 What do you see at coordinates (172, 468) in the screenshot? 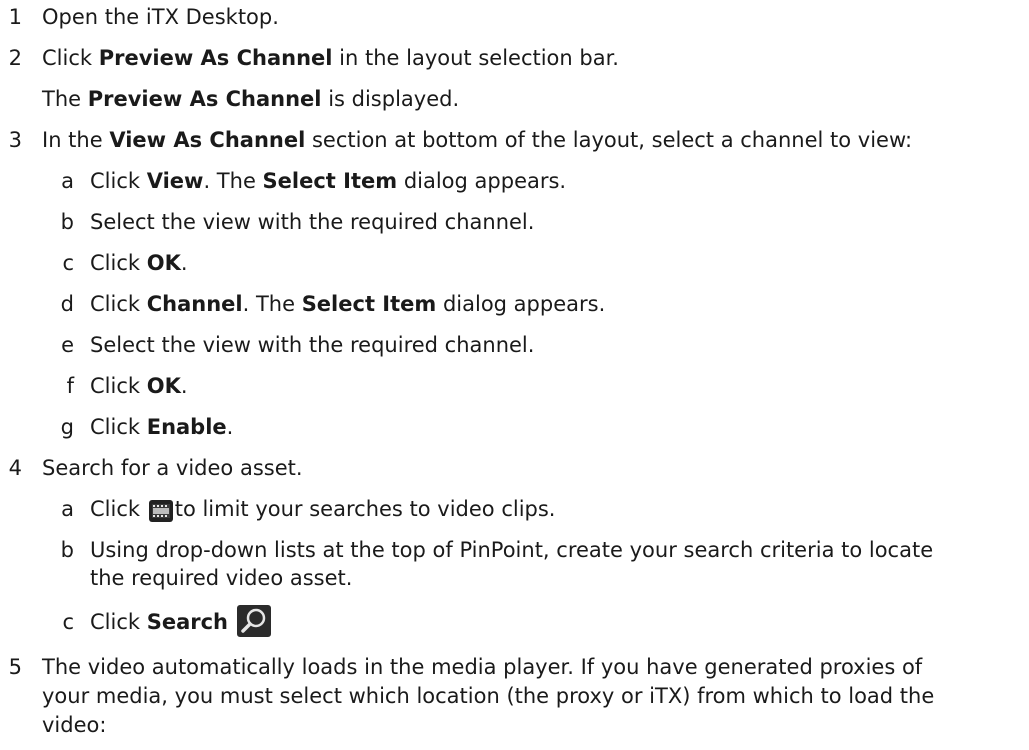
I see `step-text: Search for a video asset.` at bounding box center [172, 468].